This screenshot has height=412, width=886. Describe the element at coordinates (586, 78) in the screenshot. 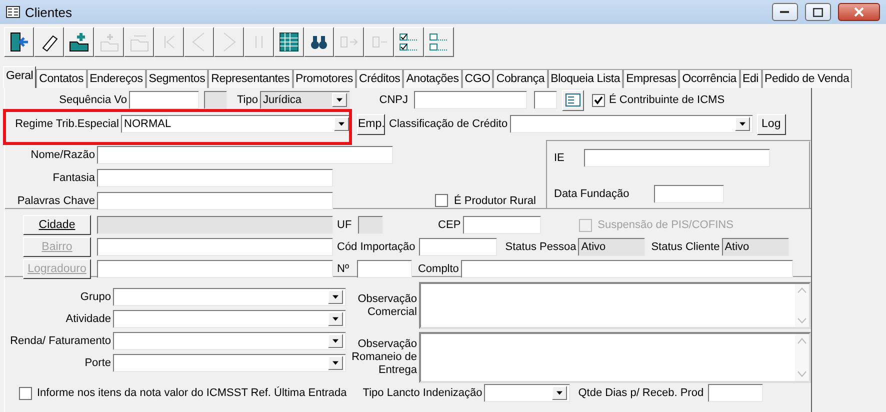

I see `tab: Bloqueia Lista` at that location.